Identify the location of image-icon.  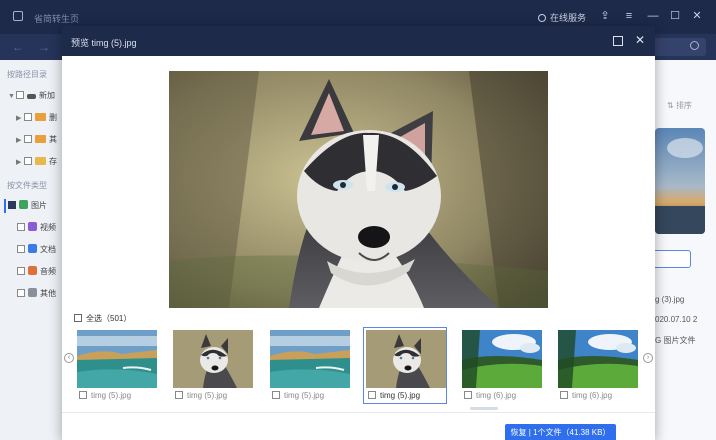
(23, 204).